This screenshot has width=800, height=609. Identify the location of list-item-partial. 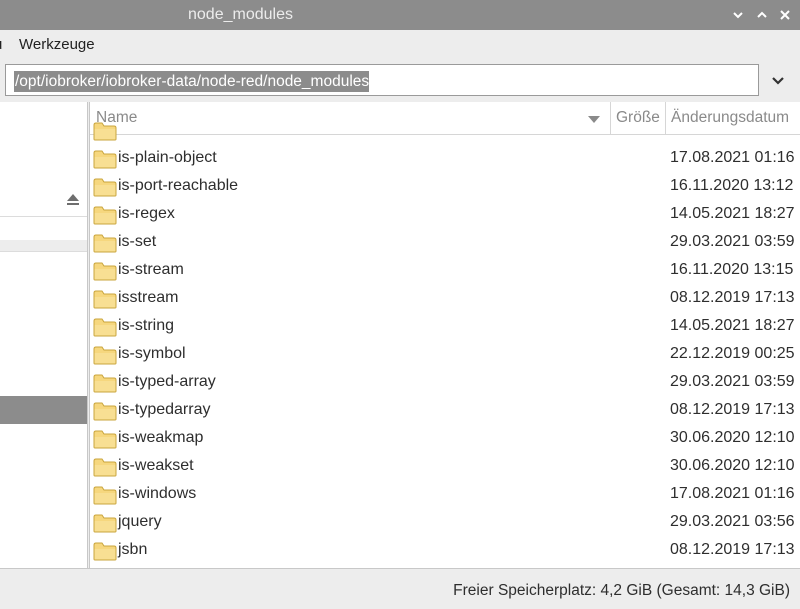
(445, 130).